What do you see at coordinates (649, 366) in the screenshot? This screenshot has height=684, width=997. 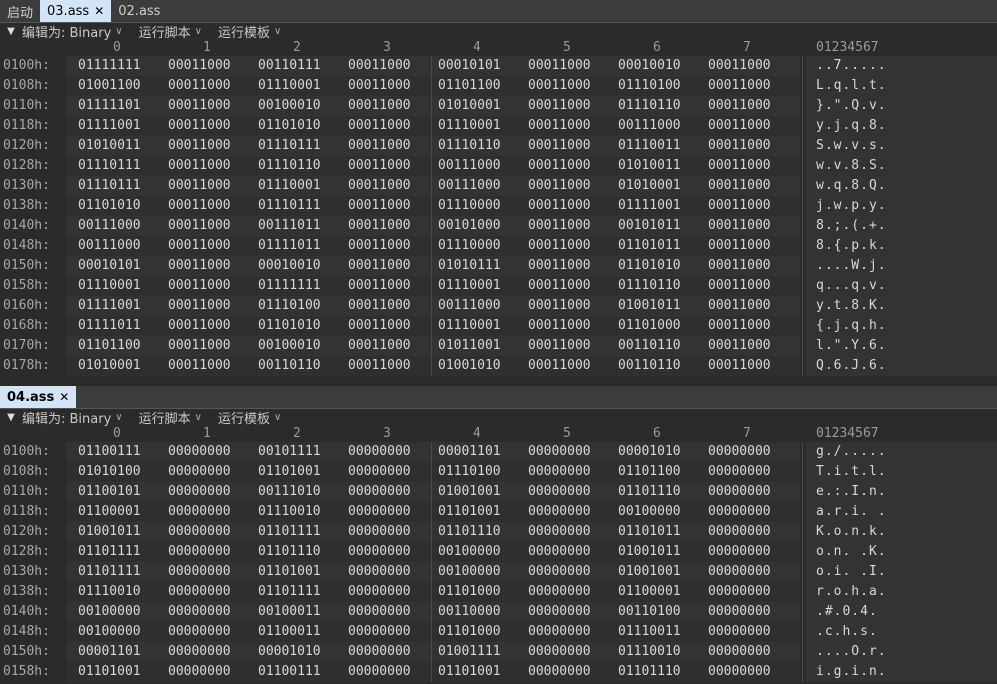 I see `byte-cell: 00110110` at bounding box center [649, 366].